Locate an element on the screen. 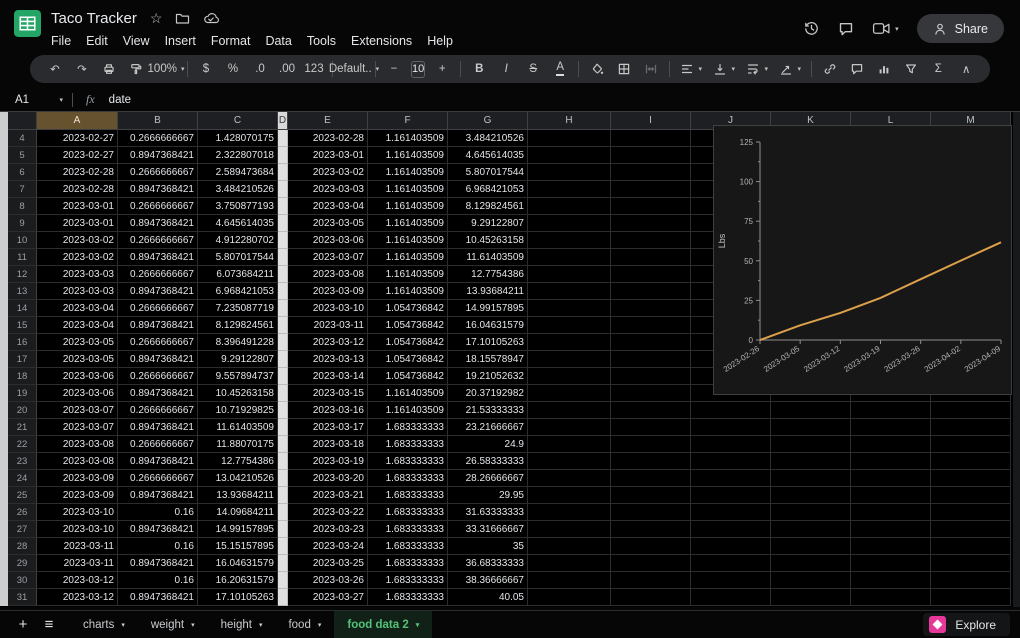 This screenshot has height=638, width=1020. row-header-17: 17 is located at coordinates (22, 359).